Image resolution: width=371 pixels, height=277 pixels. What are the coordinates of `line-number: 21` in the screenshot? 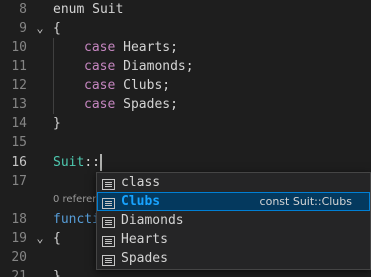 It's located at (19, 273).